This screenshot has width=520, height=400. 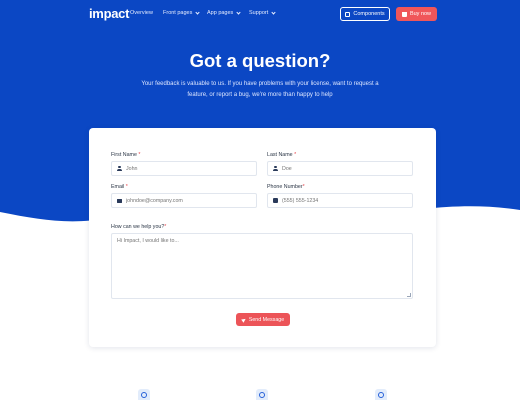 What do you see at coordinates (139, 227) in the screenshot?
I see `message-label: How can we help you?*` at bounding box center [139, 227].